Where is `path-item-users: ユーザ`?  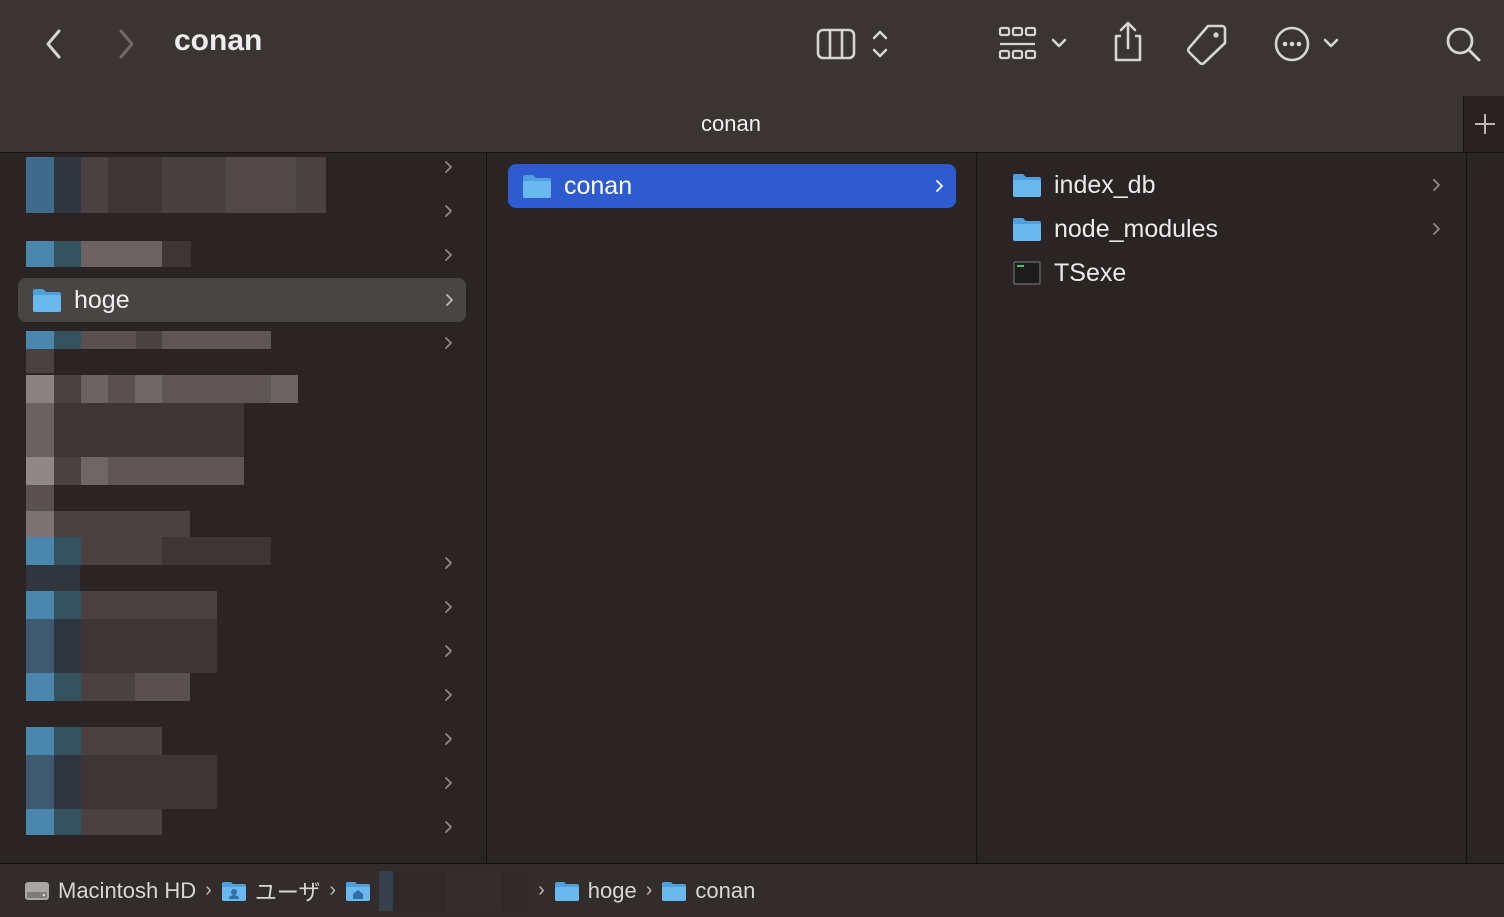
path-item-users: ユーザ is located at coordinates (270, 891).